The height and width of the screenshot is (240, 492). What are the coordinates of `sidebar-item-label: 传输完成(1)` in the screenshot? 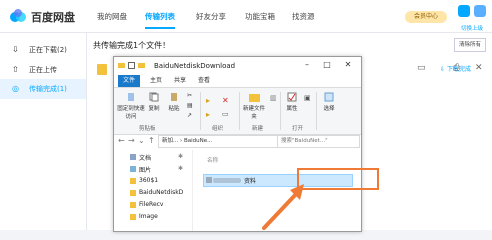 It's located at (48, 89).